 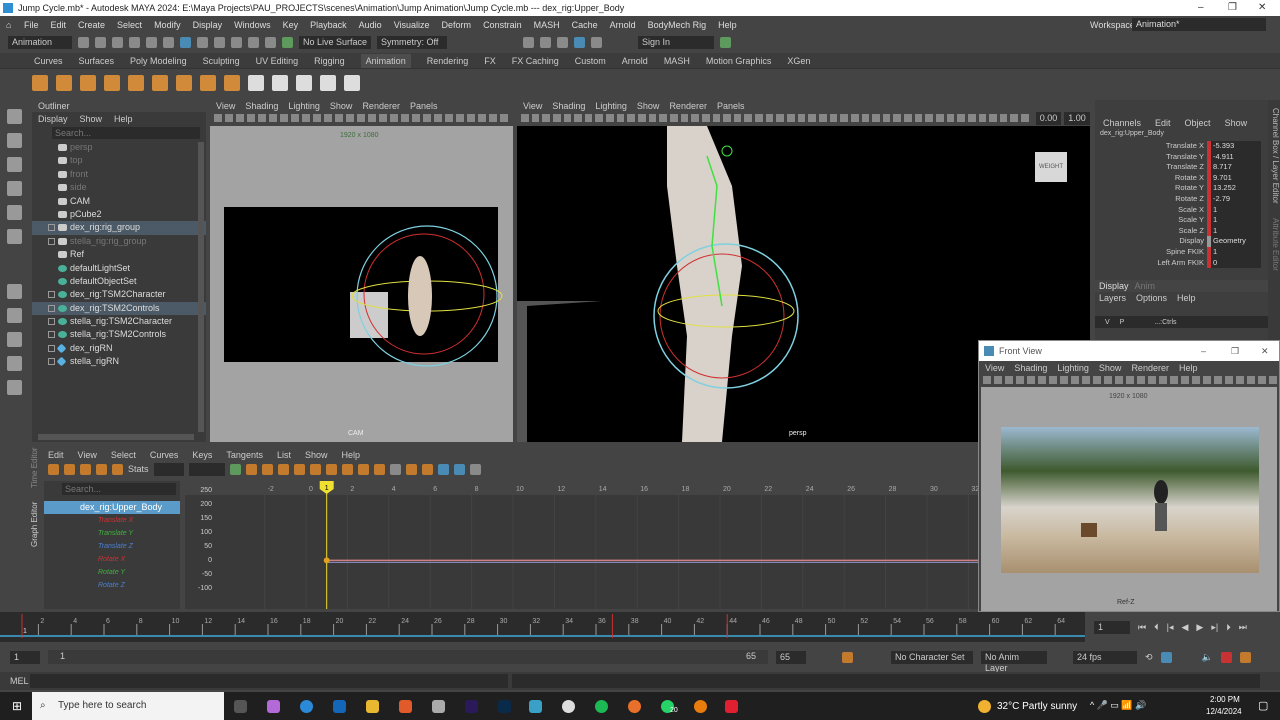 I want to click on clock-date: 12/4/2024, so click(x=1224, y=711).